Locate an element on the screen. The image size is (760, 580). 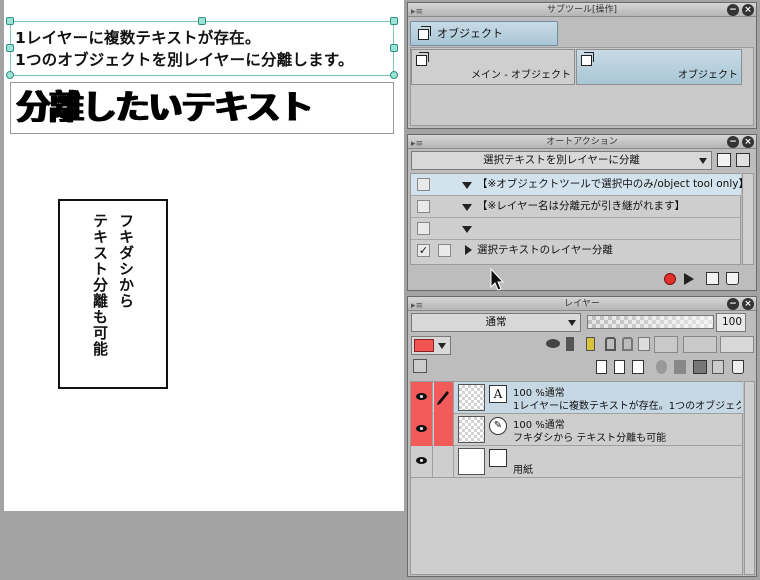
layer-stack-icon is located at coordinates (420, 366).